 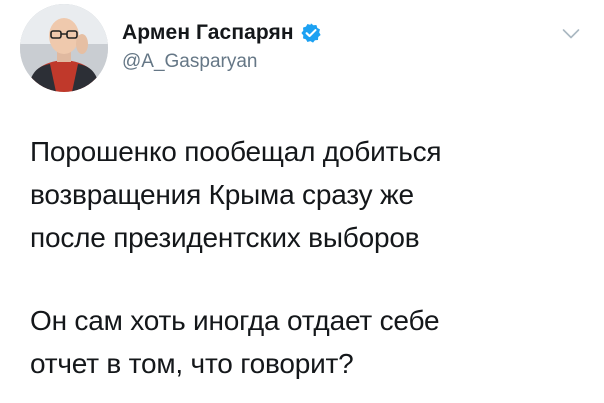 I want to click on verified-badge-icon, so click(x=311, y=33).